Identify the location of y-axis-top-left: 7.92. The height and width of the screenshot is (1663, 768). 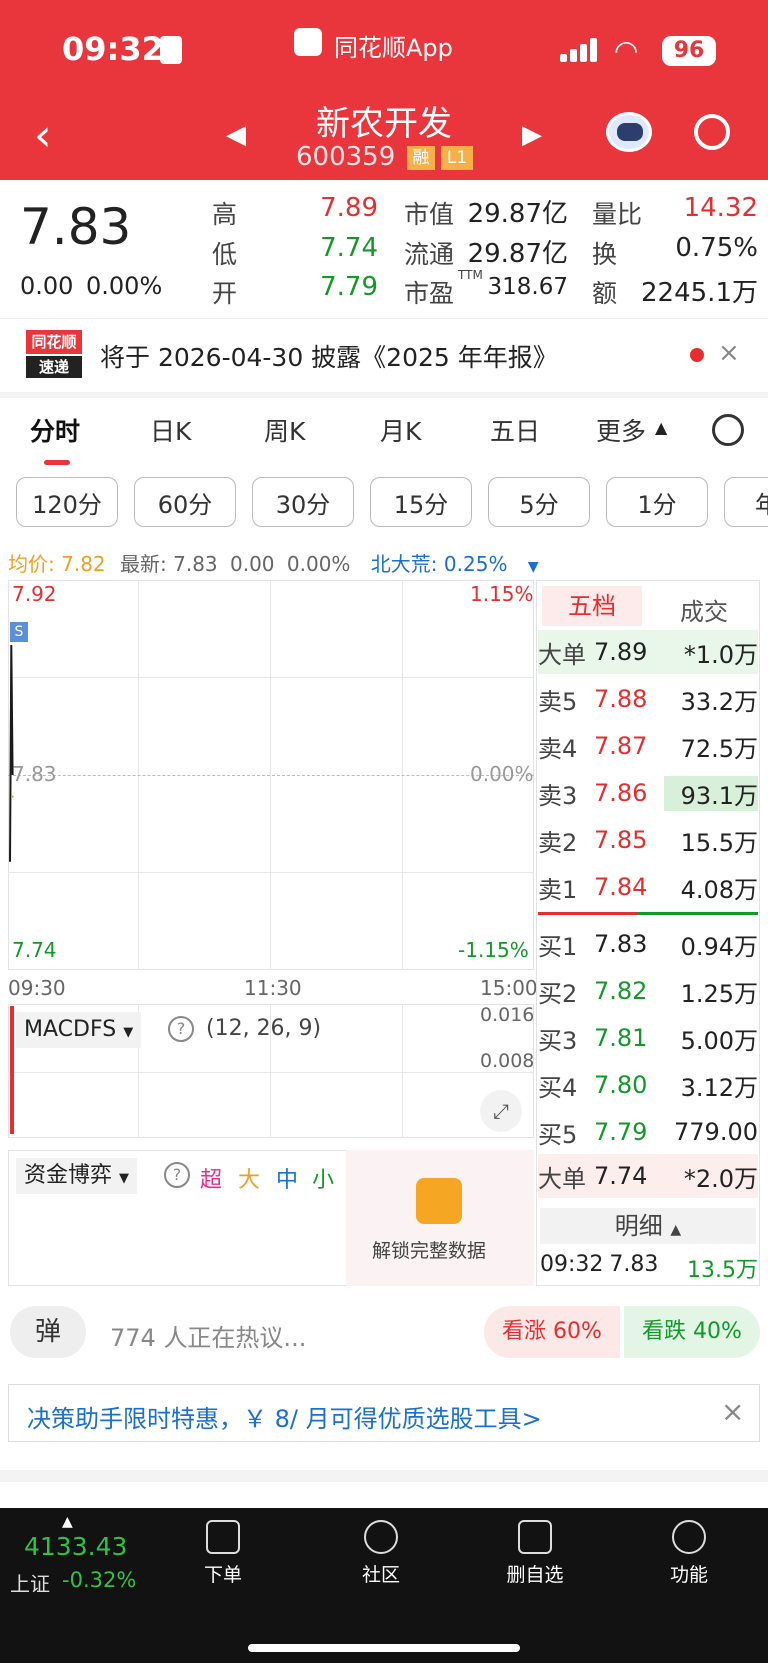
(34, 594).